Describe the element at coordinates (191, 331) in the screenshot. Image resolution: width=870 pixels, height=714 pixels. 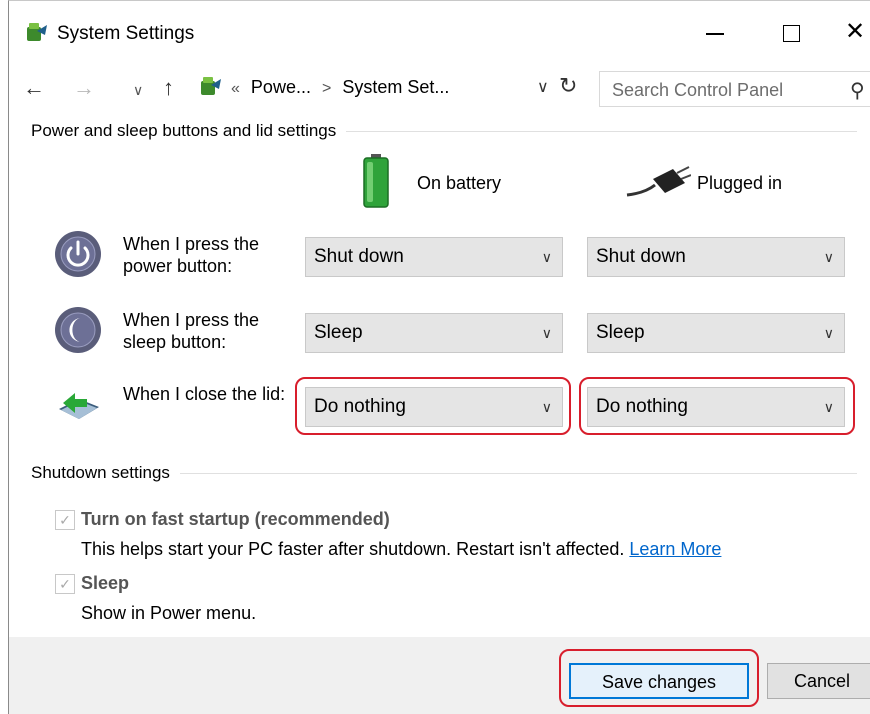
I see `sleep-button-row-label: When I press the sleep button:` at that location.